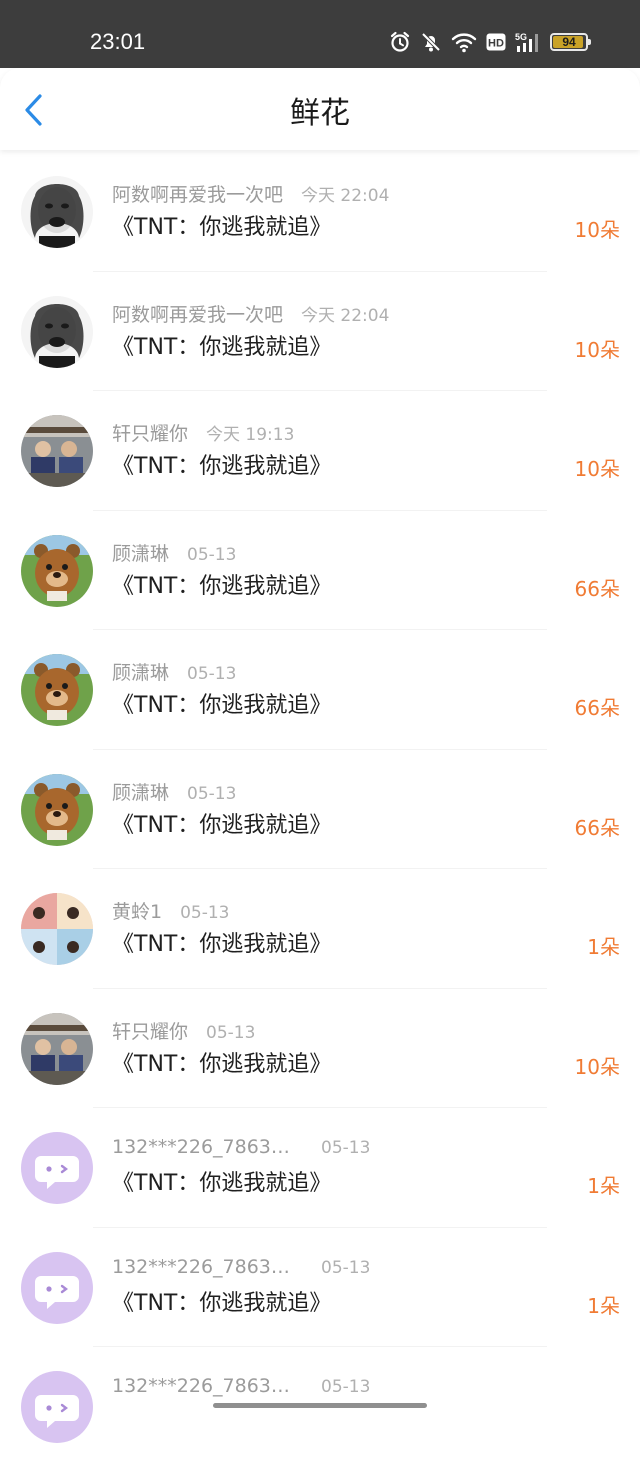 The height and width of the screenshot is (1467, 640). Describe the element at coordinates (320, 451) in the screenshot. I see `list-item: 轩只耀你 今天 19:13 《TNT：你逃我就追》 10朵` at that location.